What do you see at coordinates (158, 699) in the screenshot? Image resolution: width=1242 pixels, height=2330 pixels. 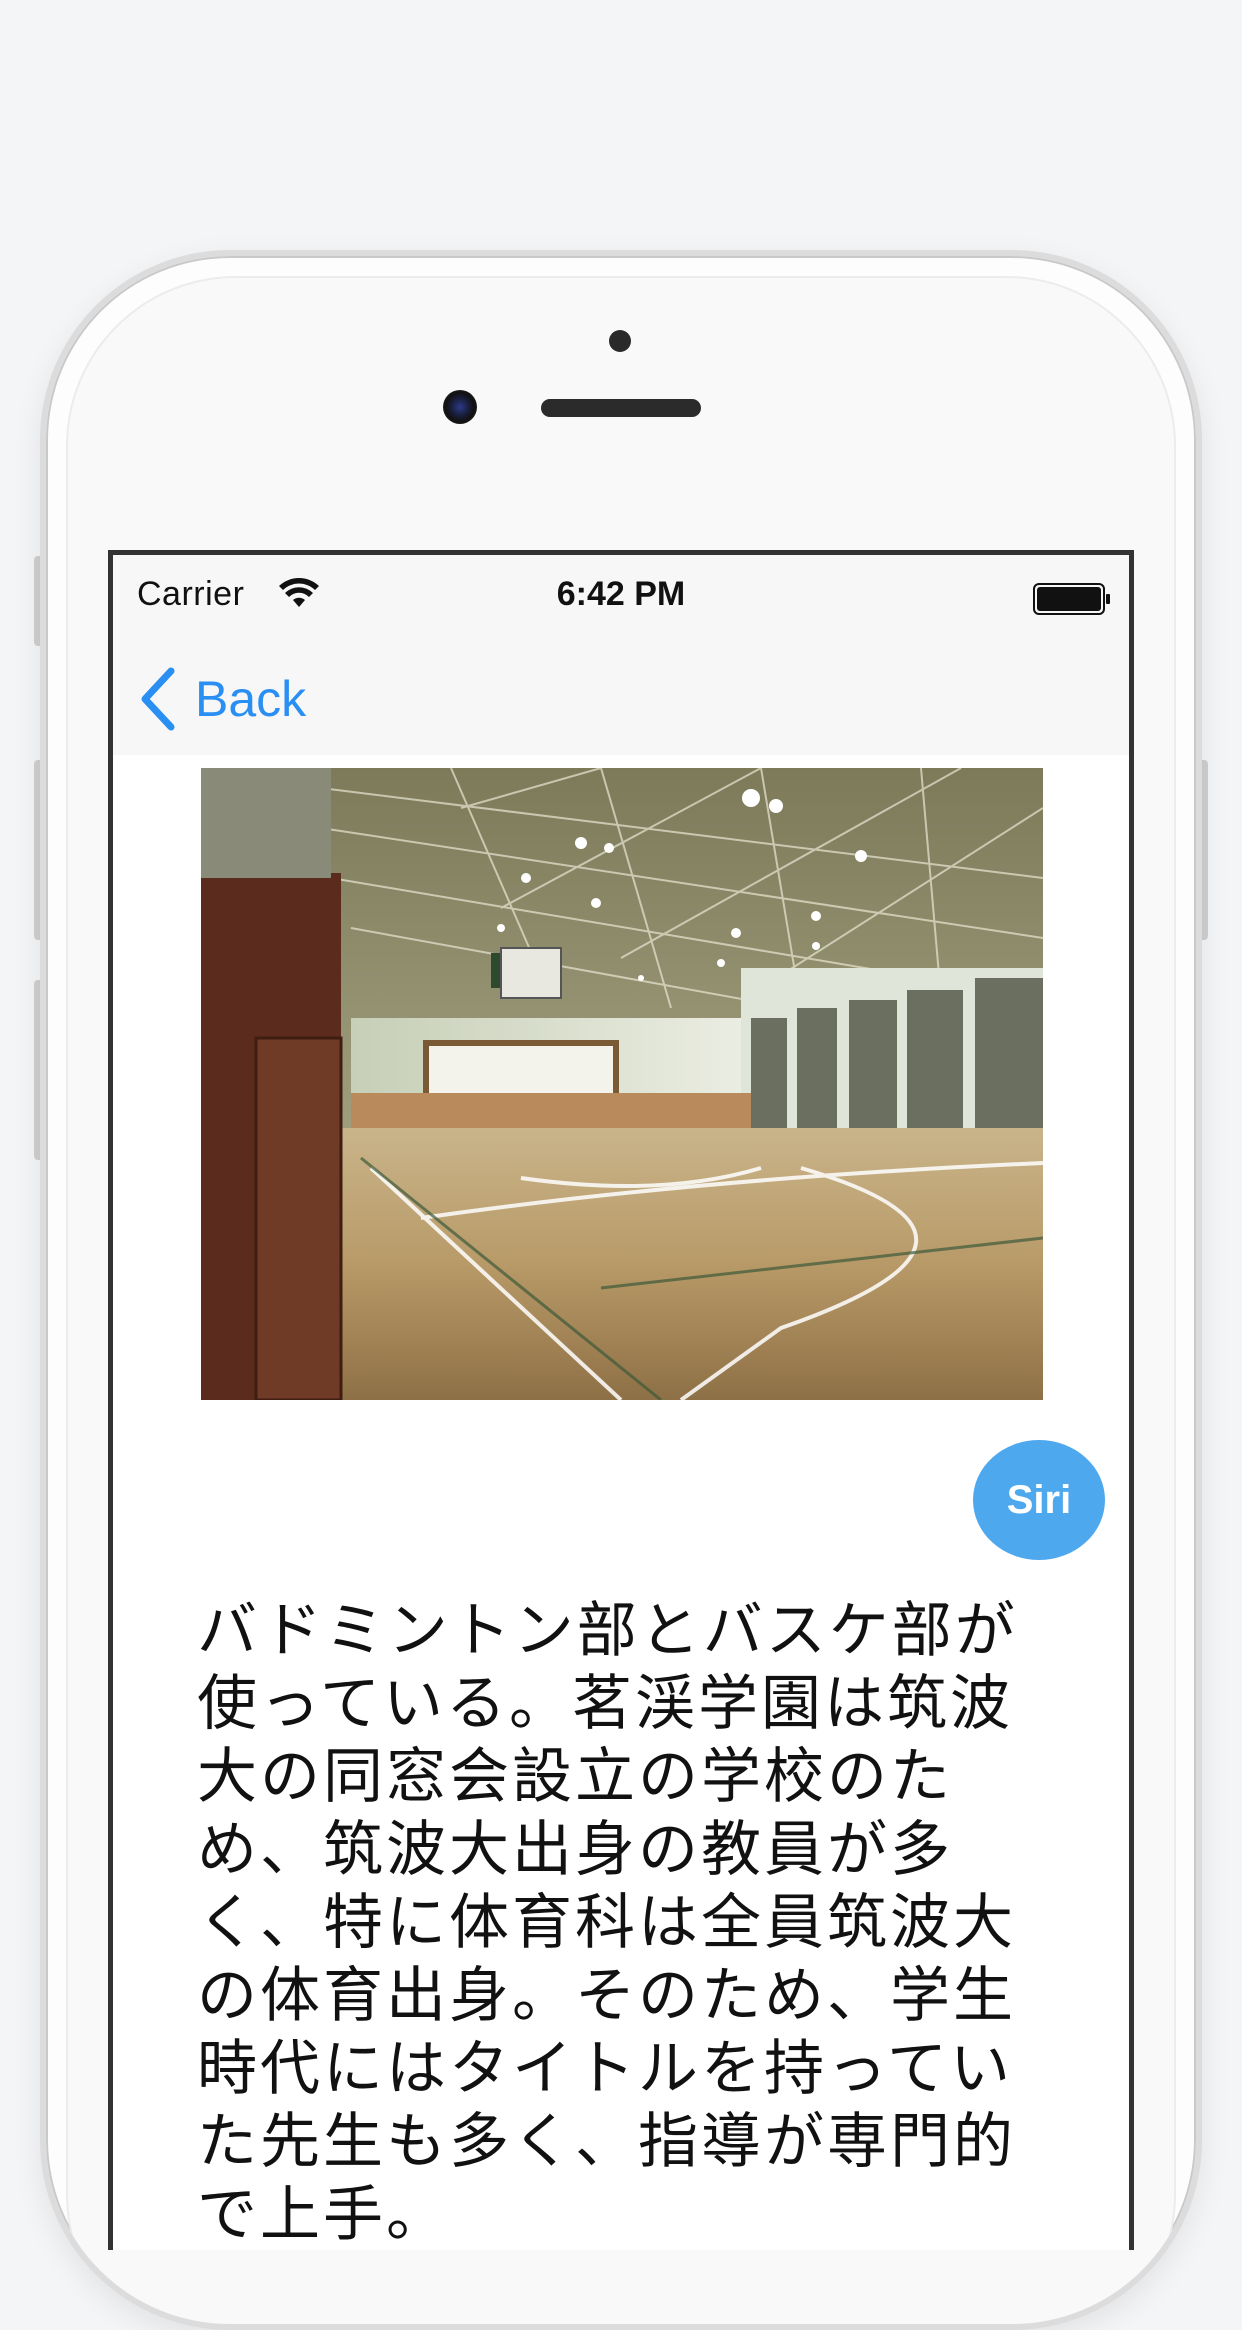 I see `chevron-left-icon` at bounding box center [158, 699].